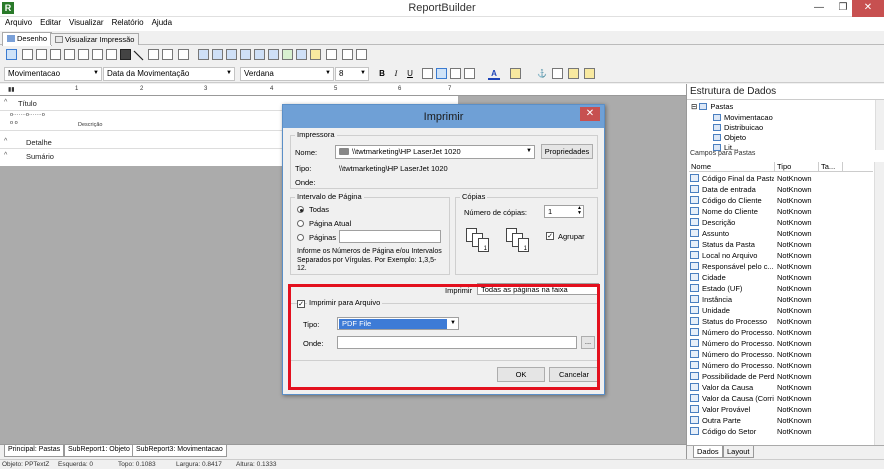  Describe the element at coordinates (732, 167) in the screenshot. I see `col-nome: Nome` at that location.